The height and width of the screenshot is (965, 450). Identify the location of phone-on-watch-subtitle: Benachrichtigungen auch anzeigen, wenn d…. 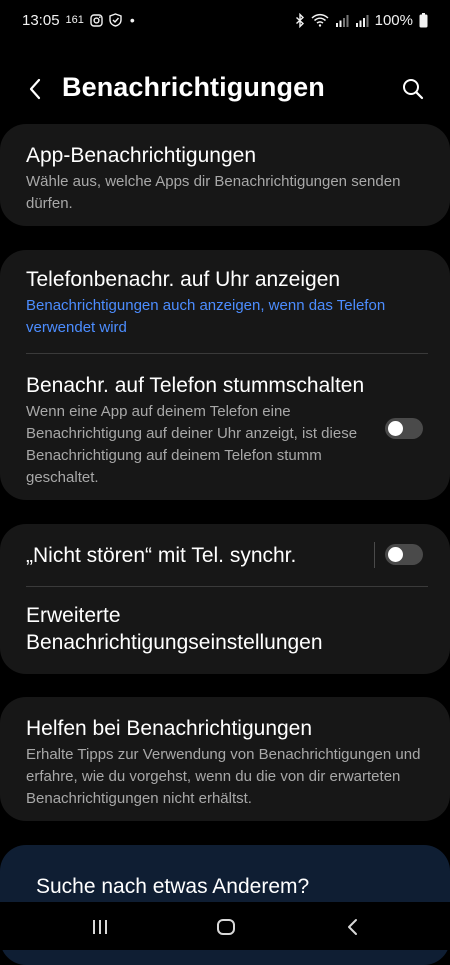
(206, 316).